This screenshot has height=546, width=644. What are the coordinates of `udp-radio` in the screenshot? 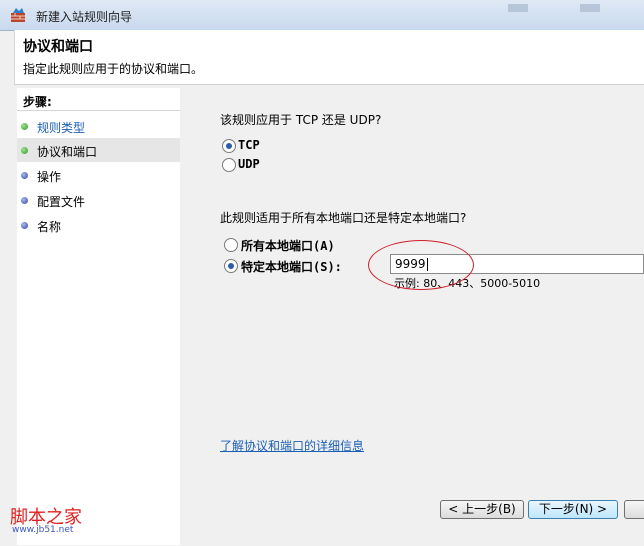 It's located at (229, 165).